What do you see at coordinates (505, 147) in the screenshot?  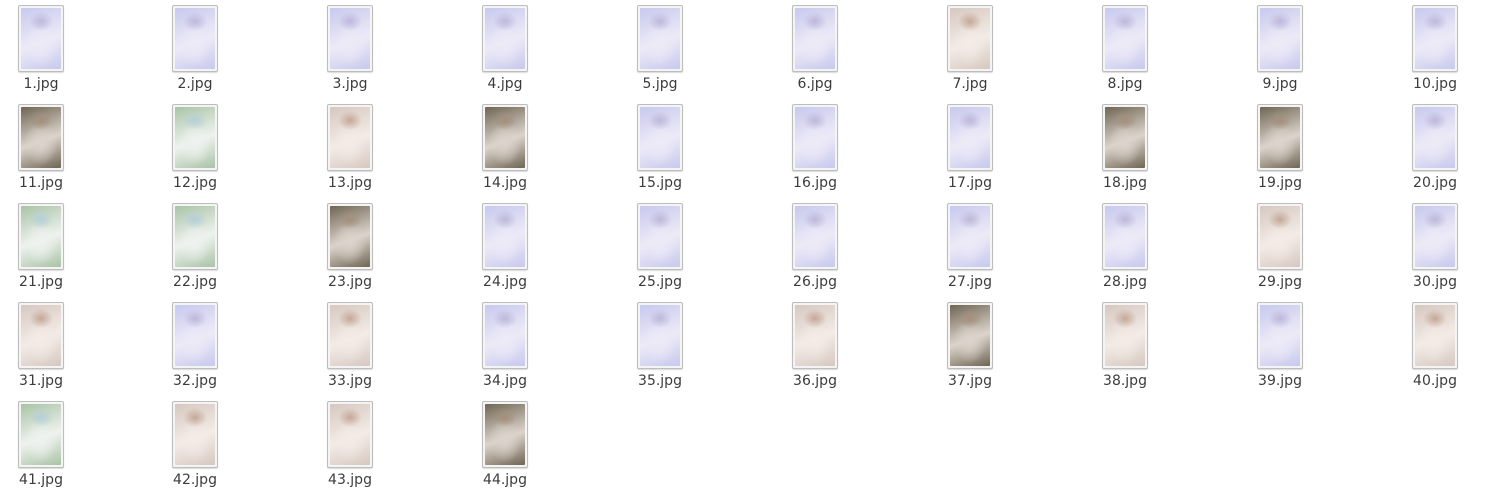 I see `file-item: 14.jpg` at bounding box center [505, 147].